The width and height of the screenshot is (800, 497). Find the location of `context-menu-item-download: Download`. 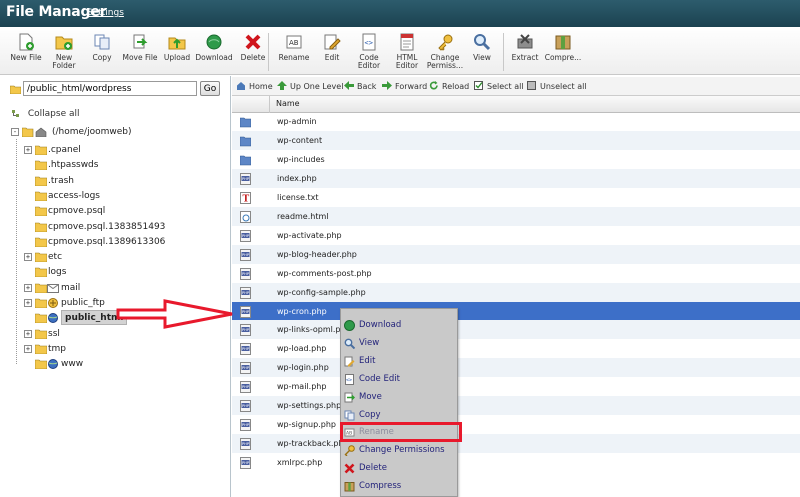

context-menu-item-download: Download is located at coordinates (399, 325).